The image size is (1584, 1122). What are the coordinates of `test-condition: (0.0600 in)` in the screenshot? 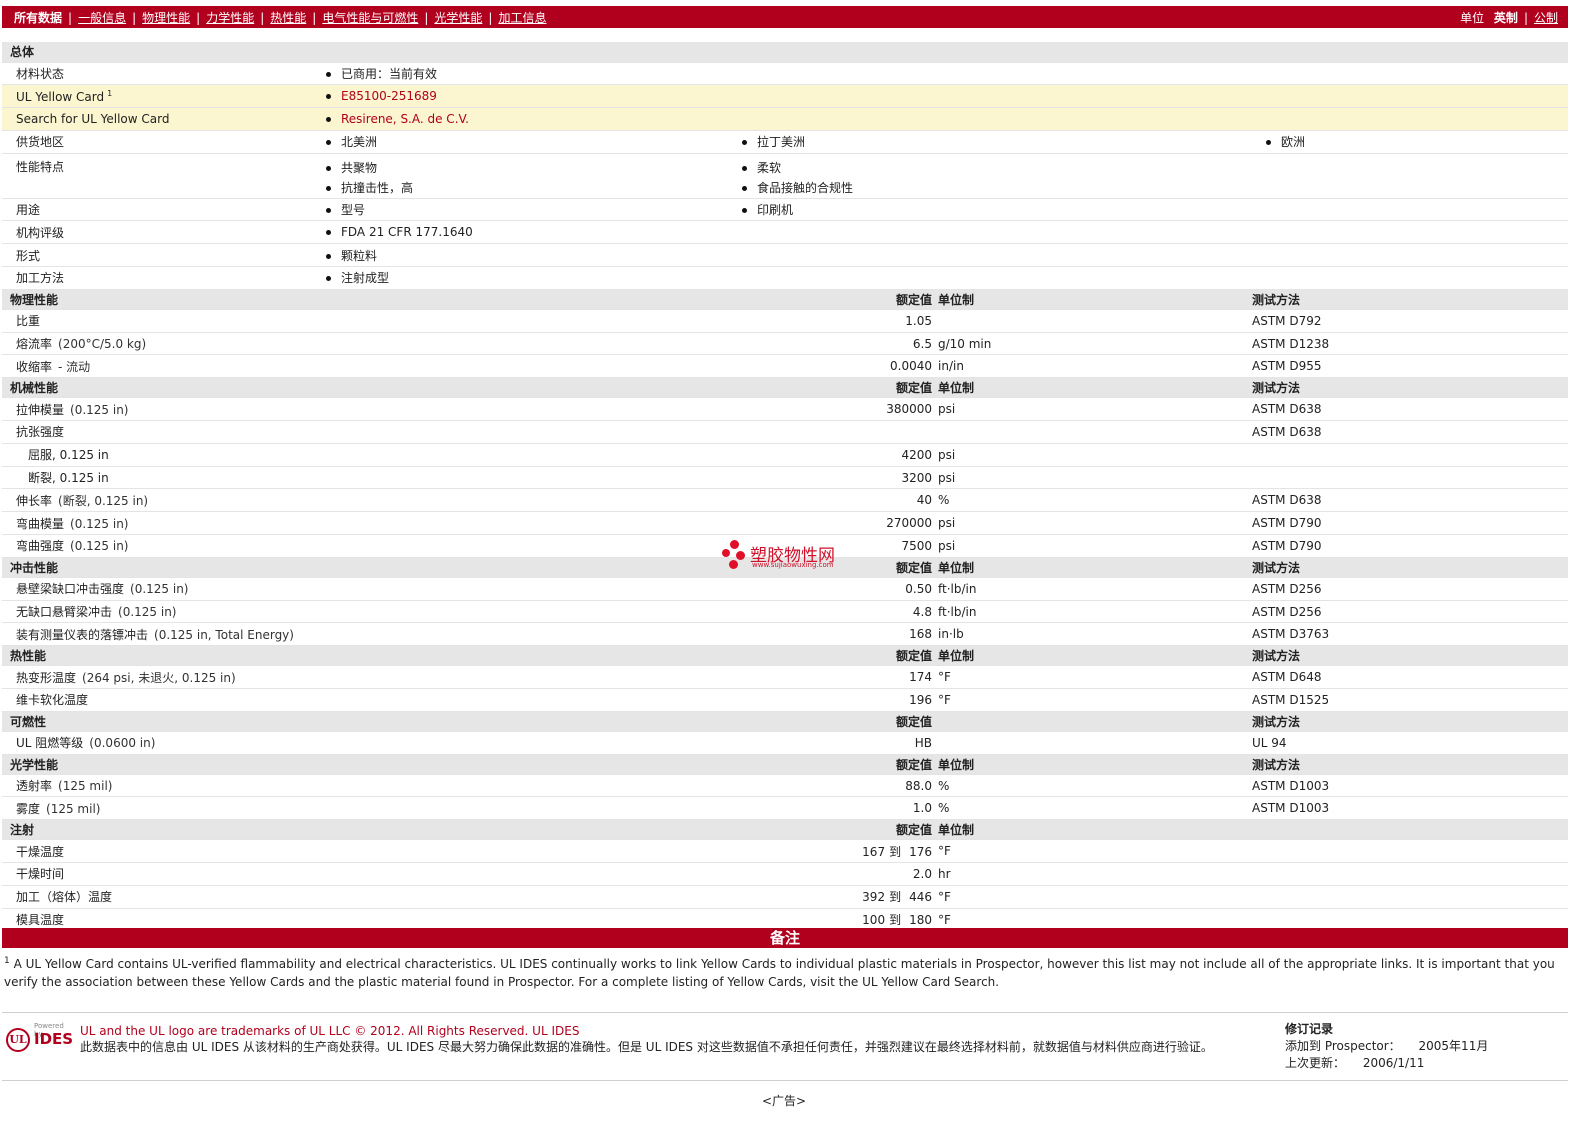 It's located at (122, 743).